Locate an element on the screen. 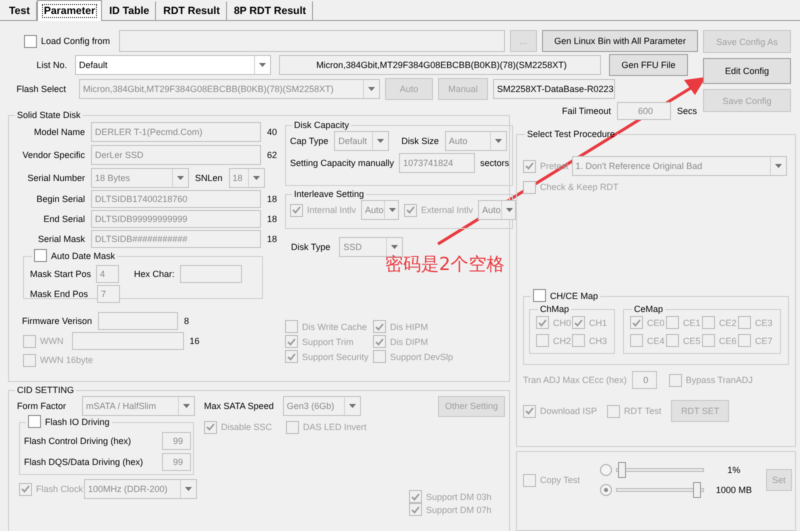 The image size is (800, 531). unit-label: sectors is located at coordinates (495, 163).